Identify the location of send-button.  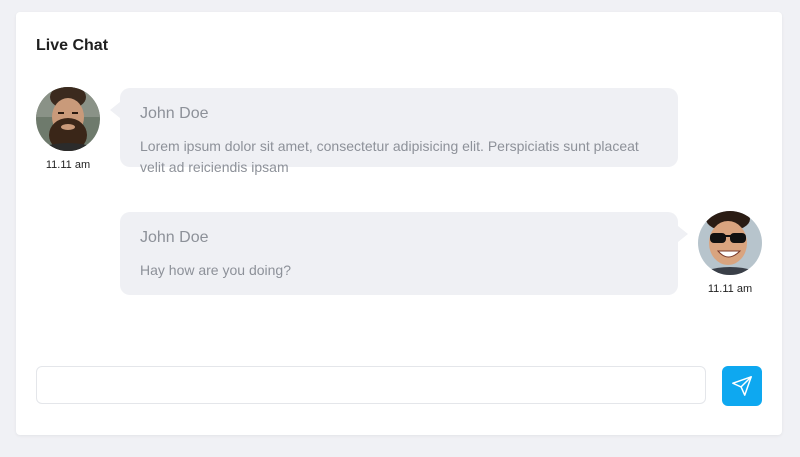
(742, 386).